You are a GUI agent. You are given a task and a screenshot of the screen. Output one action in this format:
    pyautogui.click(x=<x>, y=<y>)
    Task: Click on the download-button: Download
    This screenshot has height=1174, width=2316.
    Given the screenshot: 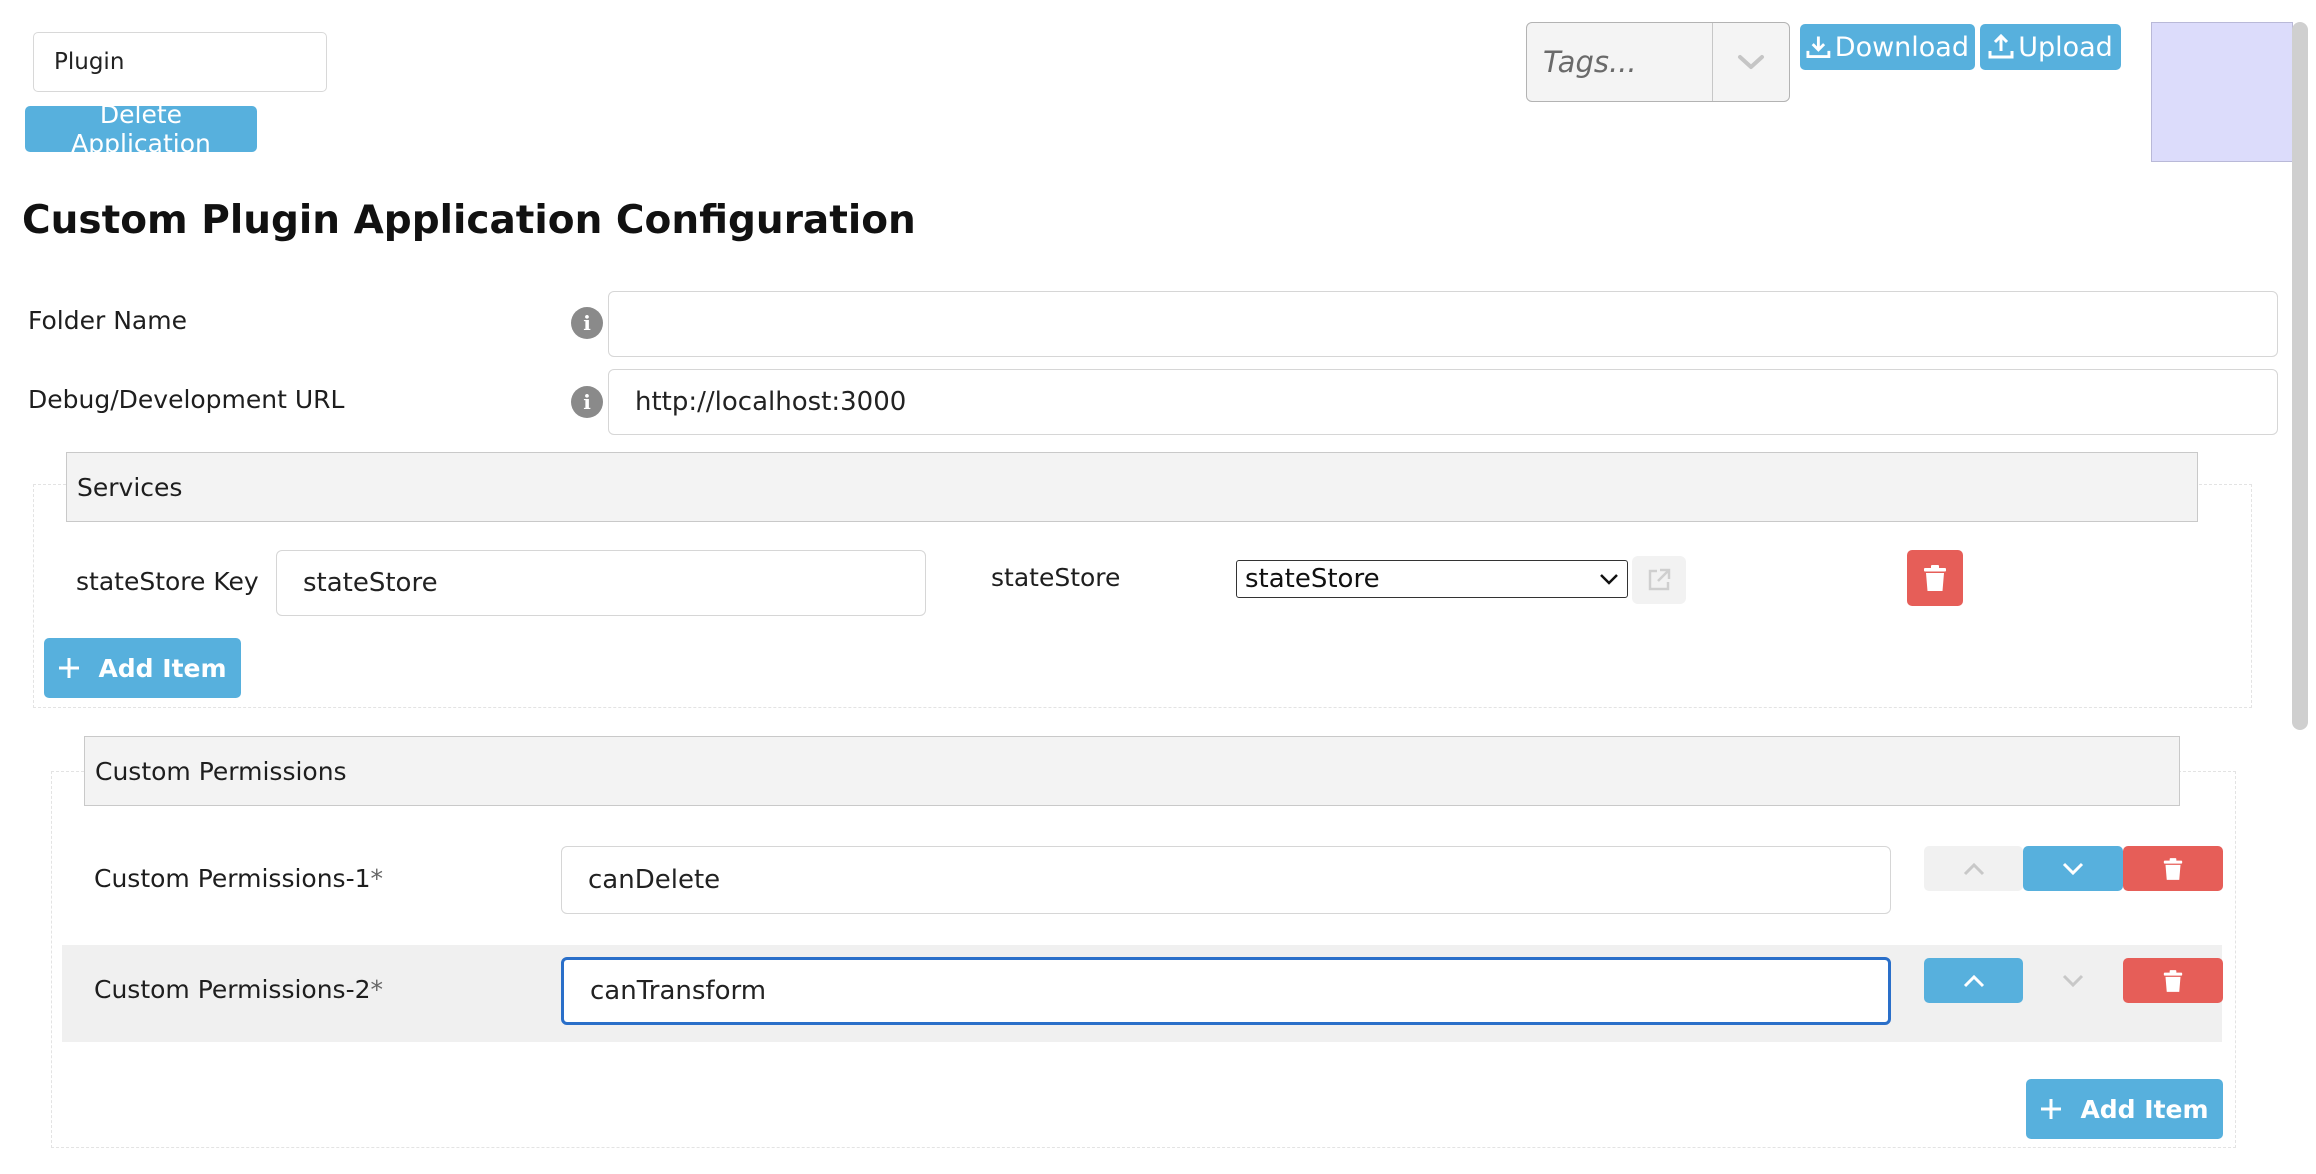 What is the action you would take?
    pyautogui.click(x=1887, y=47)
    